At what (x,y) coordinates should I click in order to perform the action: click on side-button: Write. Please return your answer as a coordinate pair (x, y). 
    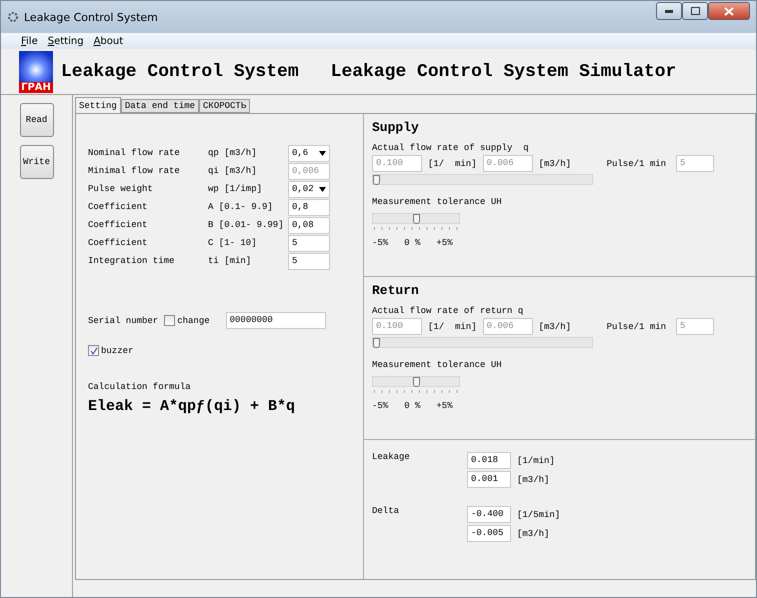
    Looking at the image, I should click on (37, 162).